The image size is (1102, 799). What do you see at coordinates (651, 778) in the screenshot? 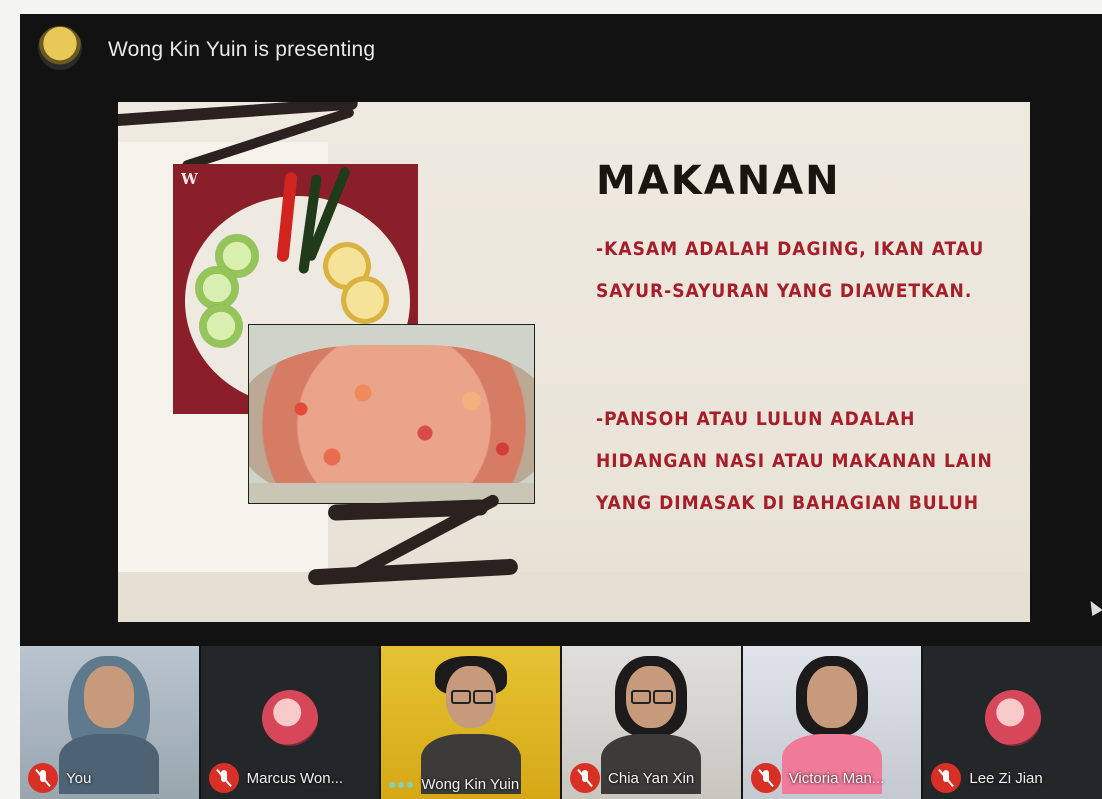
I see `participant-name: Chia Yan Xin` at bounding box center [651, 778].